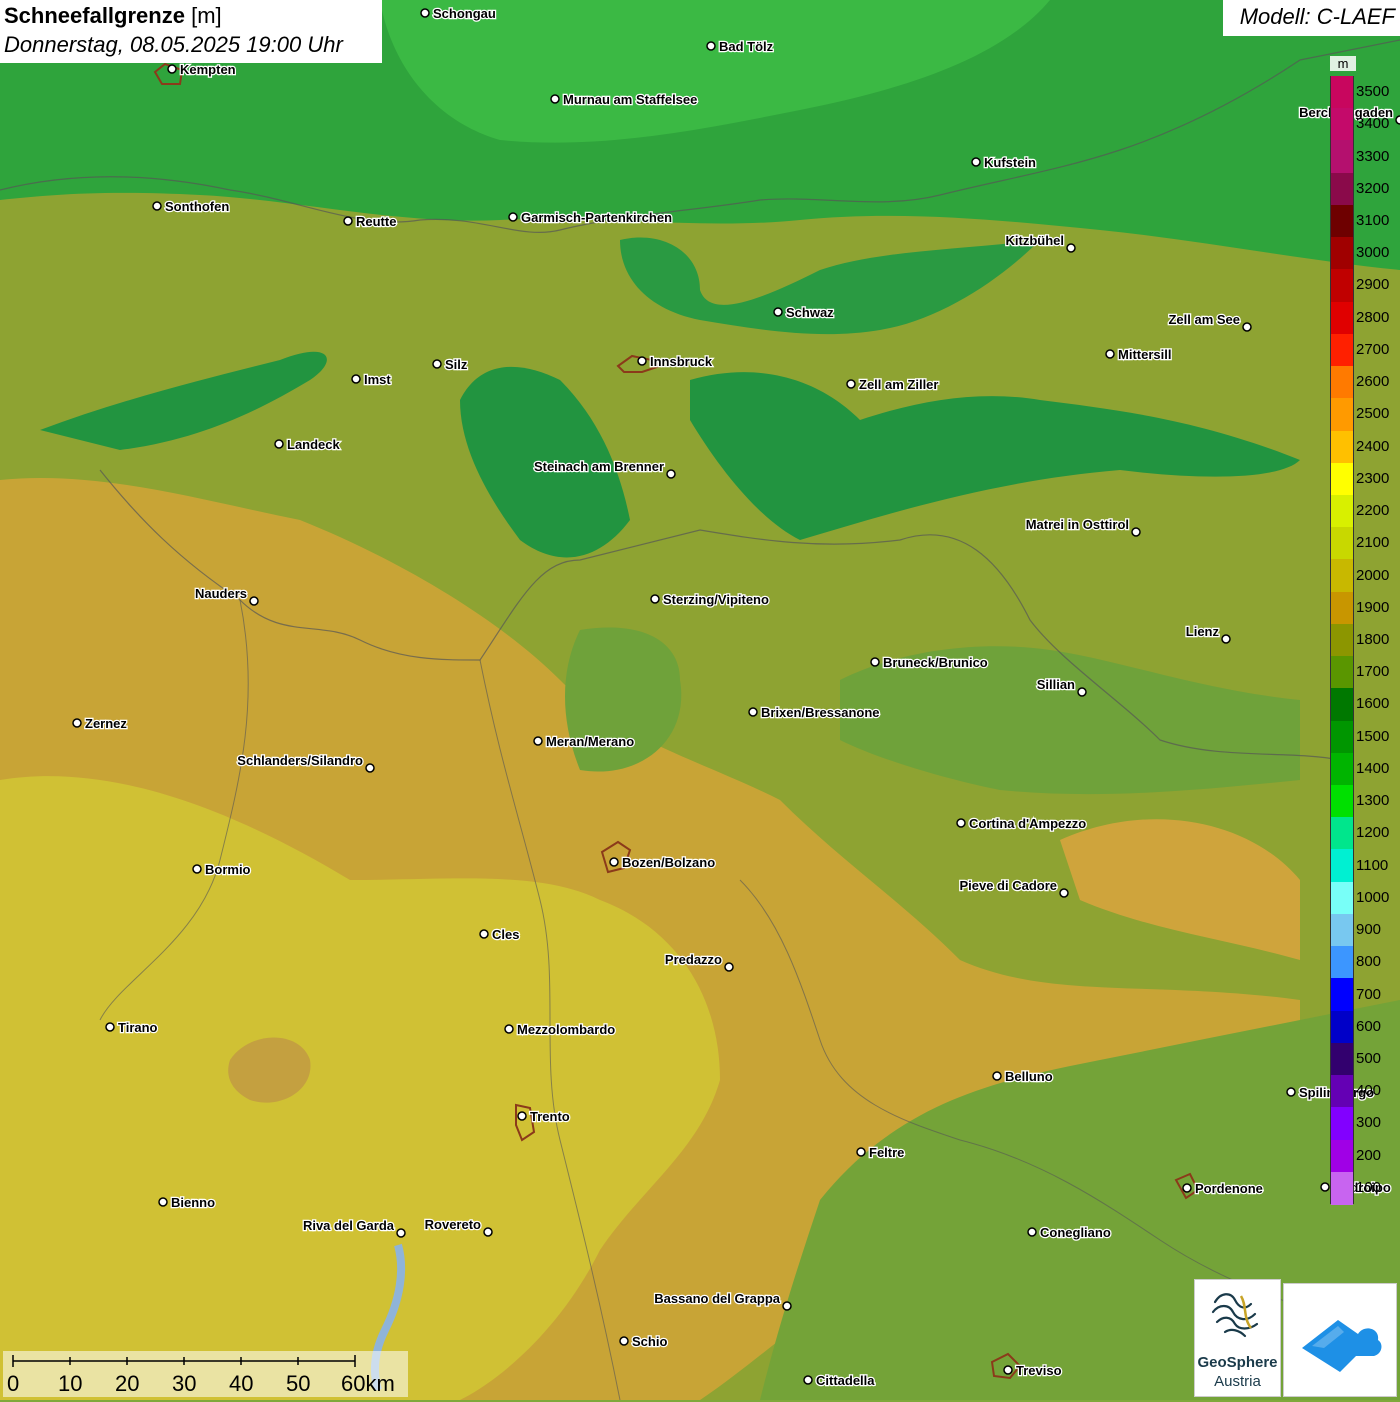  Describe the element at coordinates (1237, 1338) in the screenshot. I see `geosphere-logo: GeoSphere Austria` at that location.